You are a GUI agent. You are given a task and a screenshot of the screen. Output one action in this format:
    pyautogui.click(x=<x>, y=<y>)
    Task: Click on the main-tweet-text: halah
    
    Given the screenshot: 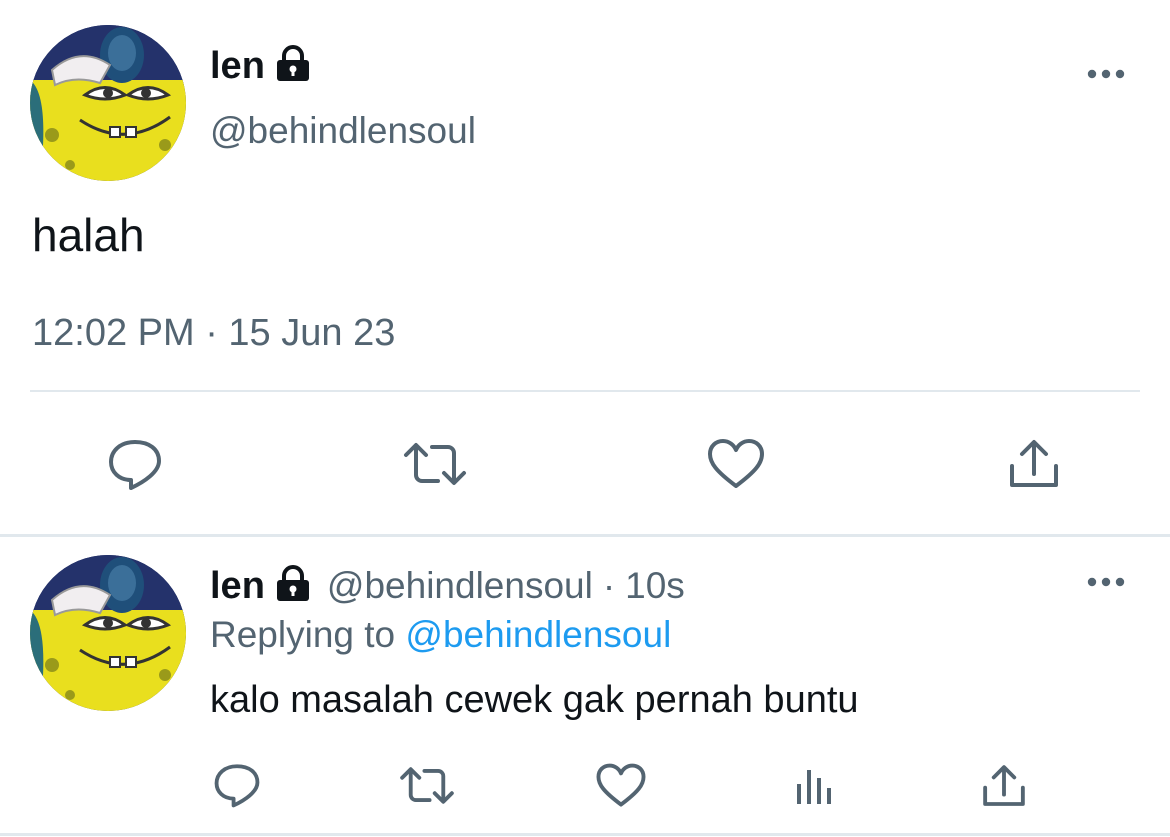 What is the action you would take?
    pyautogui.click(x=88, y=235)
    